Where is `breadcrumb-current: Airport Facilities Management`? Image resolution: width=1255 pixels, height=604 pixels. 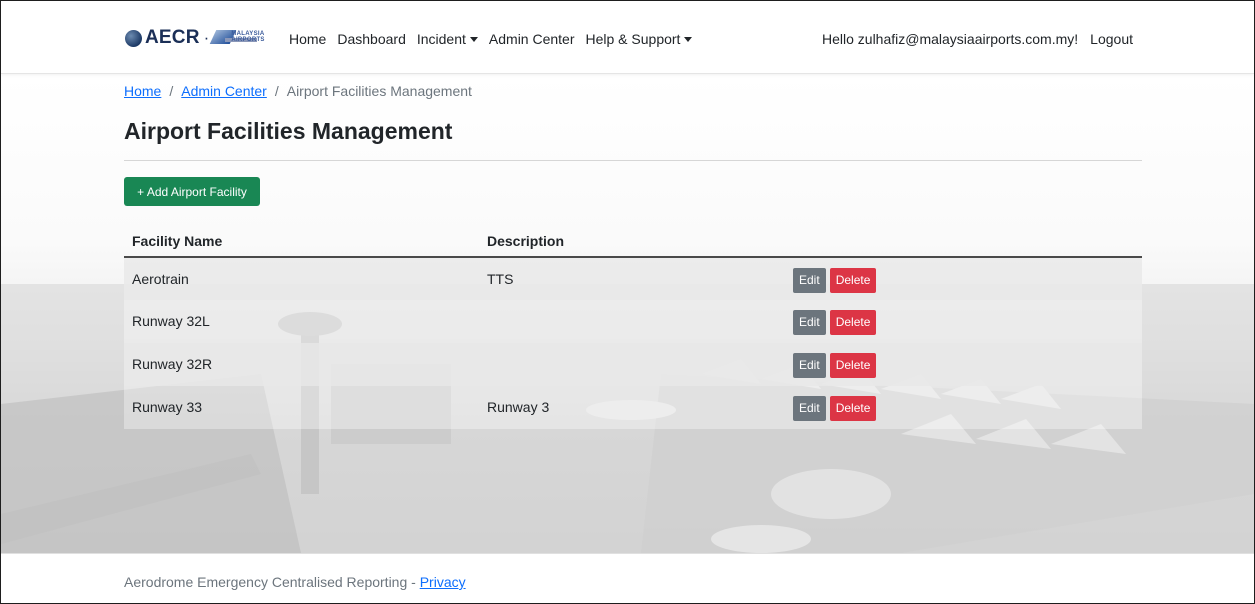
breadcrumb-current: Airport Facilities Management is located at coordinates (379, 91).